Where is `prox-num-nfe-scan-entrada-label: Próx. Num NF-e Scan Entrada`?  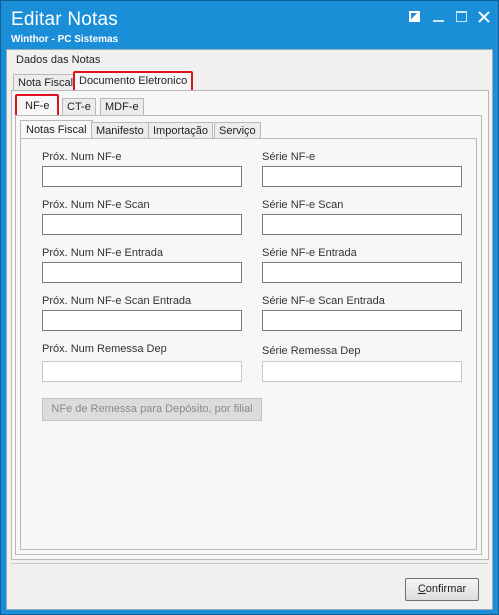 prox-num-nfe-scan-entrada-label: Próx. Num NF-e Scan Entrada is located at coordinates (117, 301).